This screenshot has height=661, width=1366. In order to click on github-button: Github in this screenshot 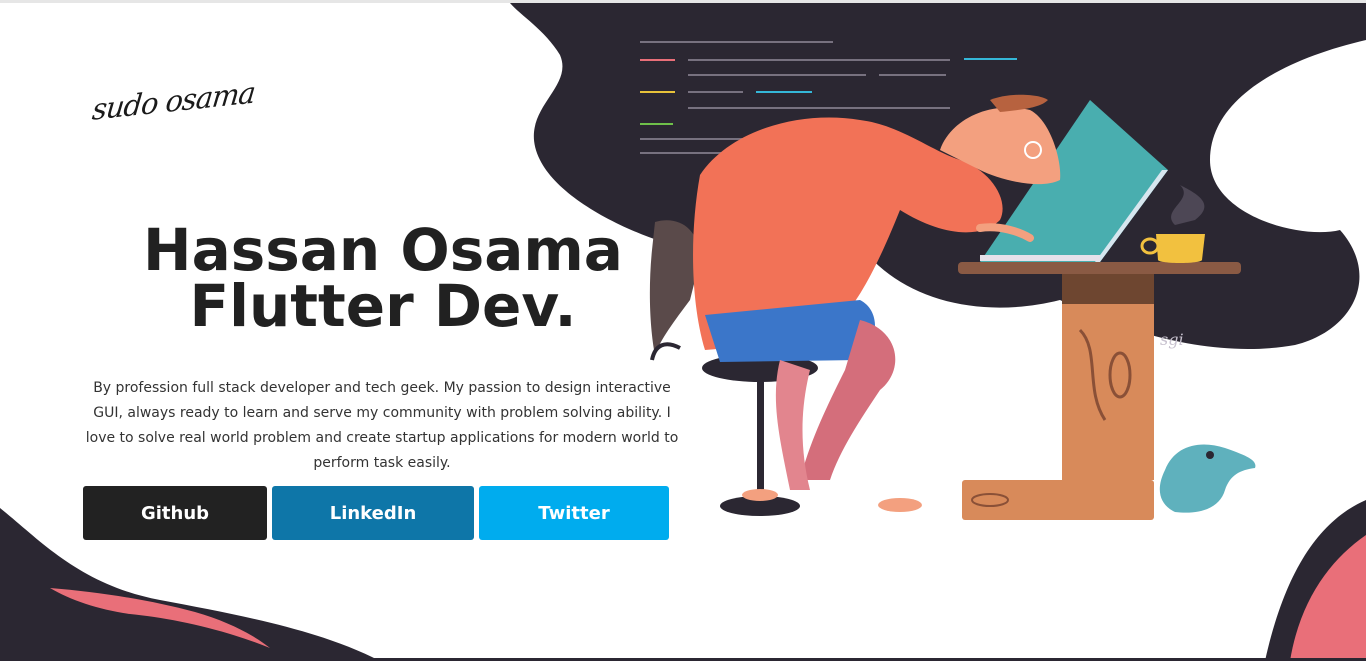, I will do `click(175, 513)`.